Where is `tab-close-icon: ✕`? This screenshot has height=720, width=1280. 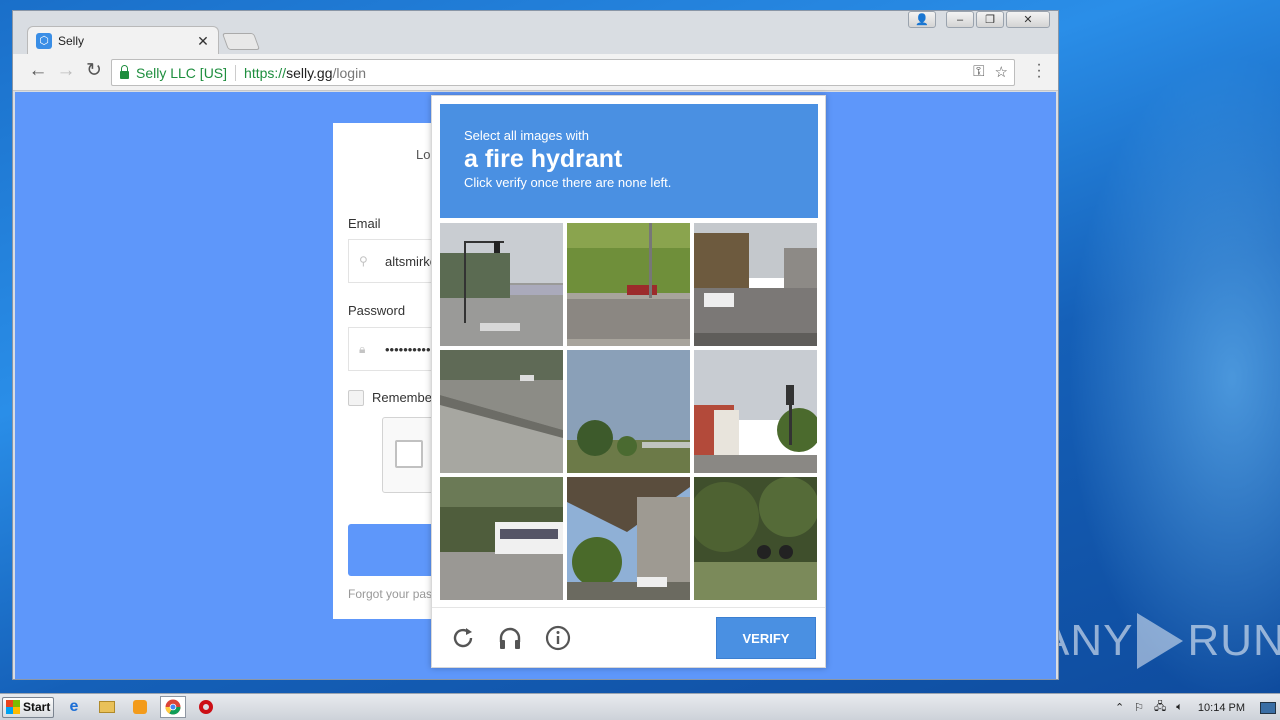
tab-close-icon: ✕ is located at coordinates (203, 41).